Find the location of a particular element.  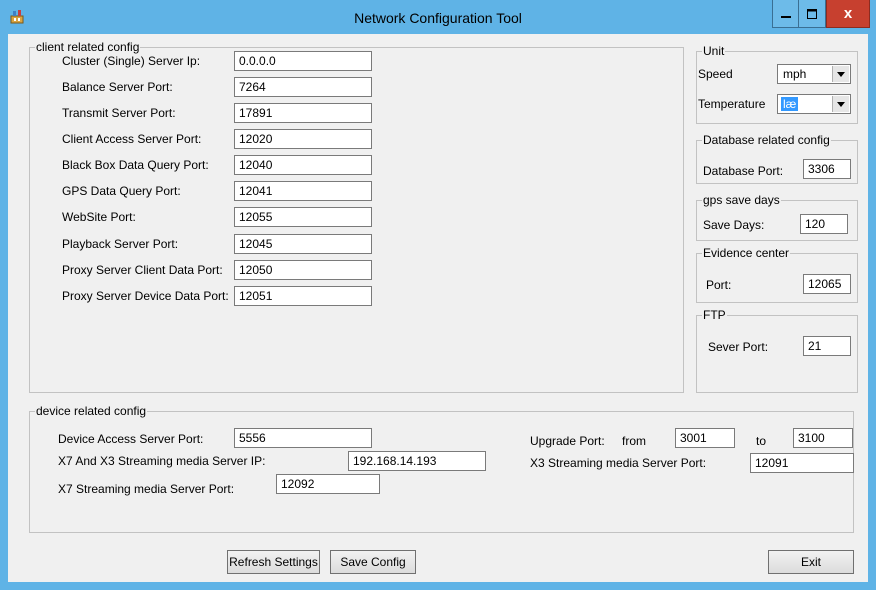

evidence-port-label: Port: is located at coordinates (719, 285).